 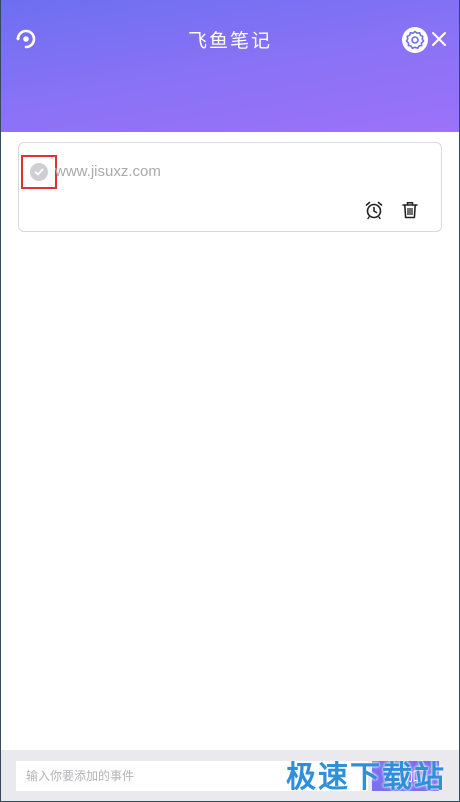 I want to click on check-circle-icon, so click(x=39, y=172).